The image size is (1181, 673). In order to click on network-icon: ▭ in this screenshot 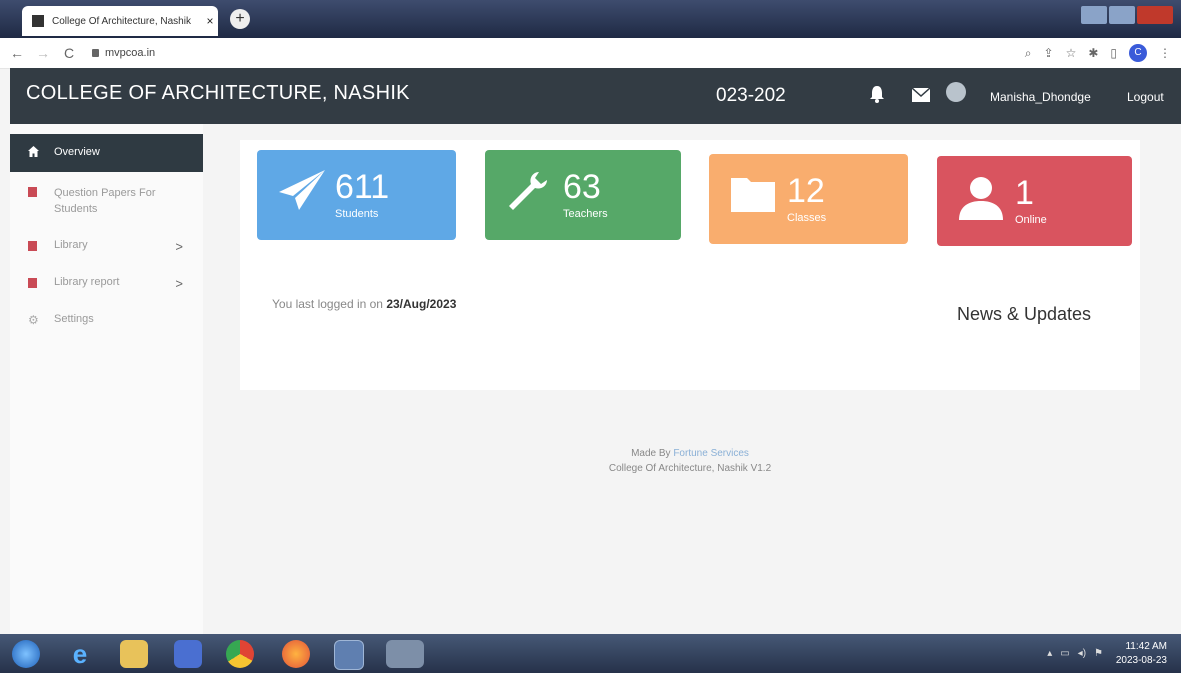, I will do `click(1064, 653)`.